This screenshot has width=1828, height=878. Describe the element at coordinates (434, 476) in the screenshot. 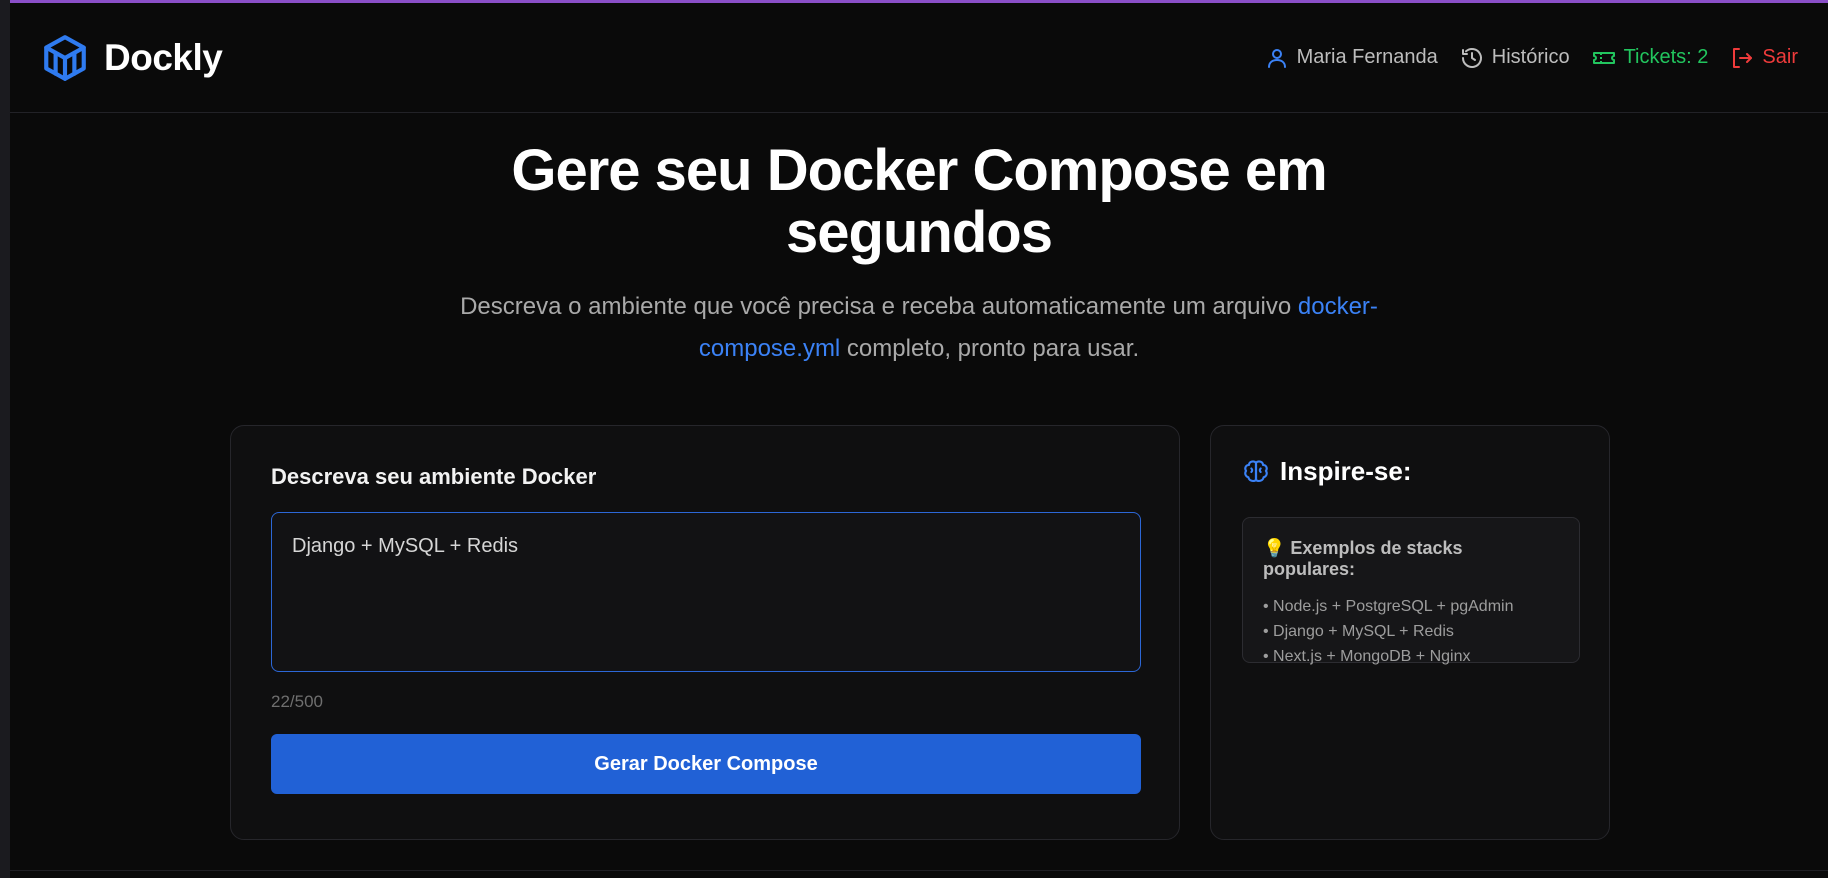

I see `environment-label: Descreva seu ambiente Docker` at that location.